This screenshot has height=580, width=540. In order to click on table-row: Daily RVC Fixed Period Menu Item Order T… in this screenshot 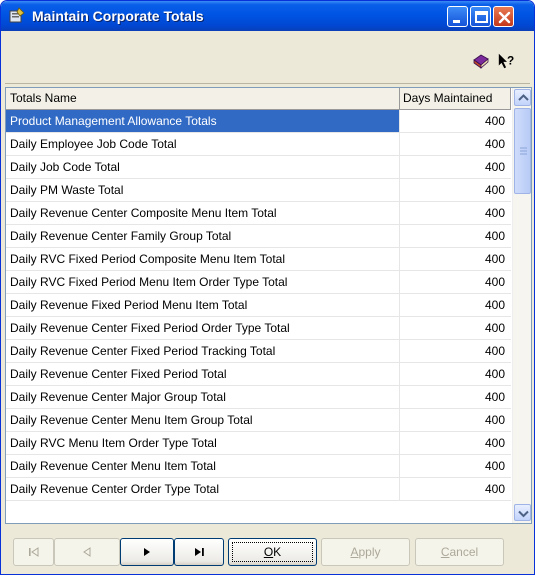, I will do `click(258, 282)`.